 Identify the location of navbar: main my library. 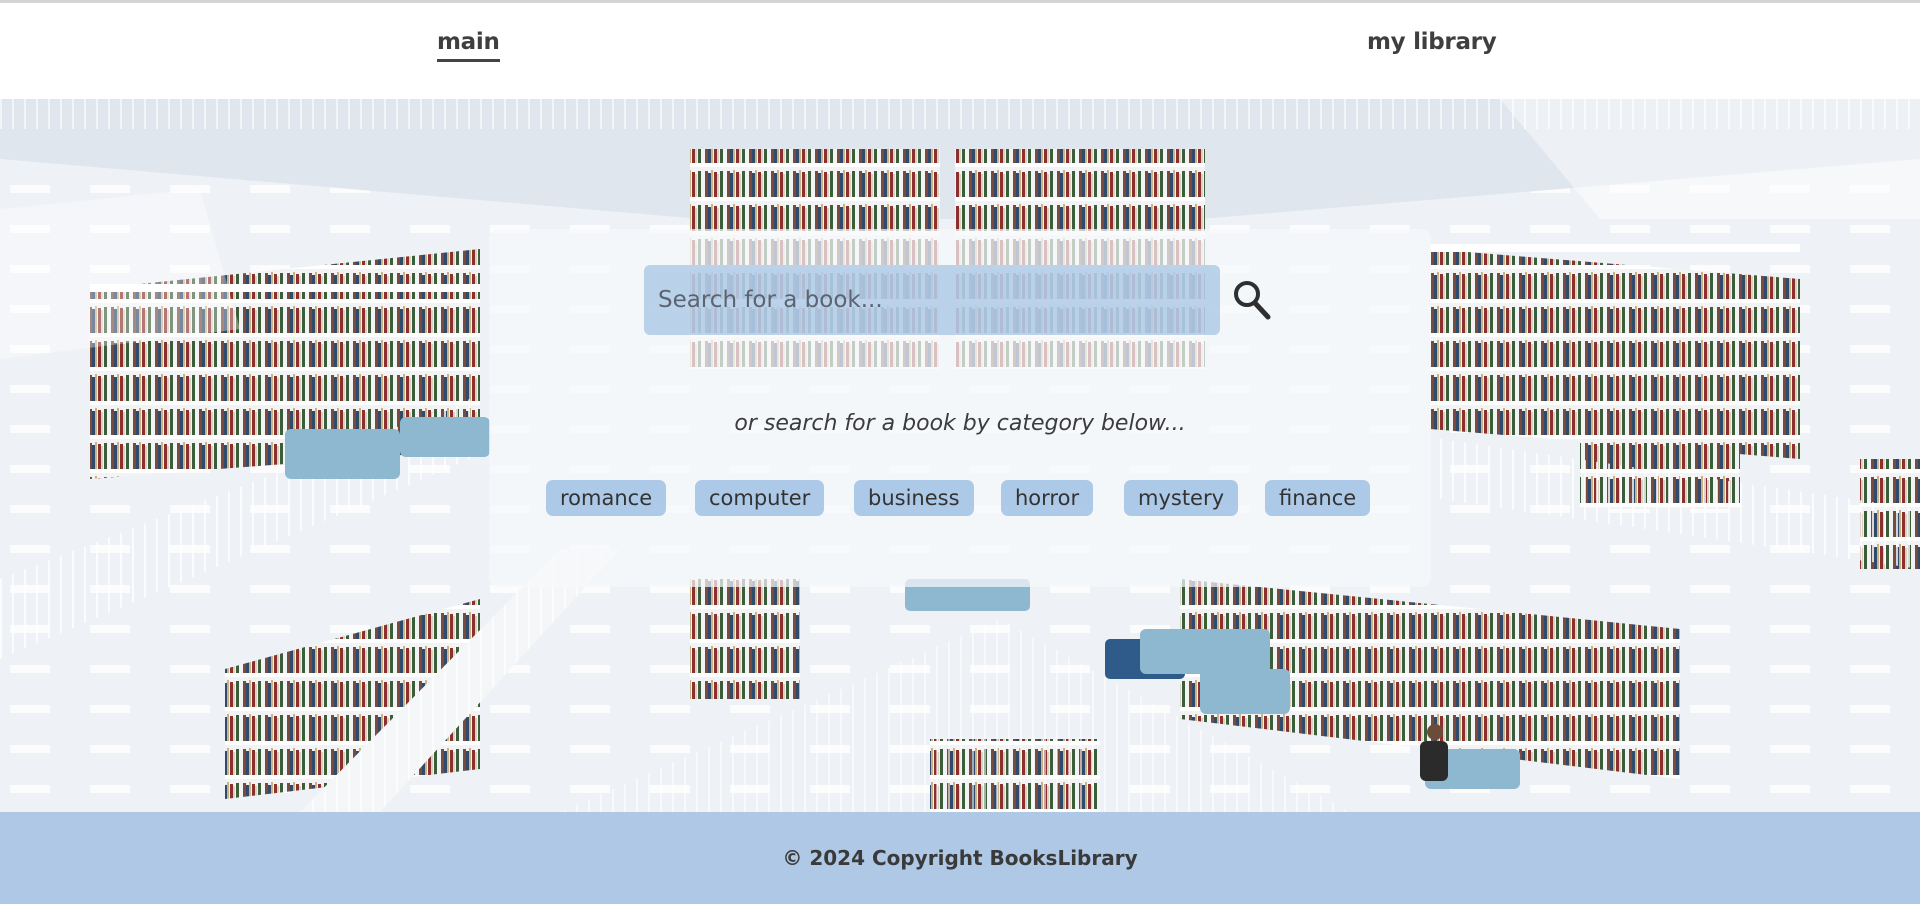
(960, 51).